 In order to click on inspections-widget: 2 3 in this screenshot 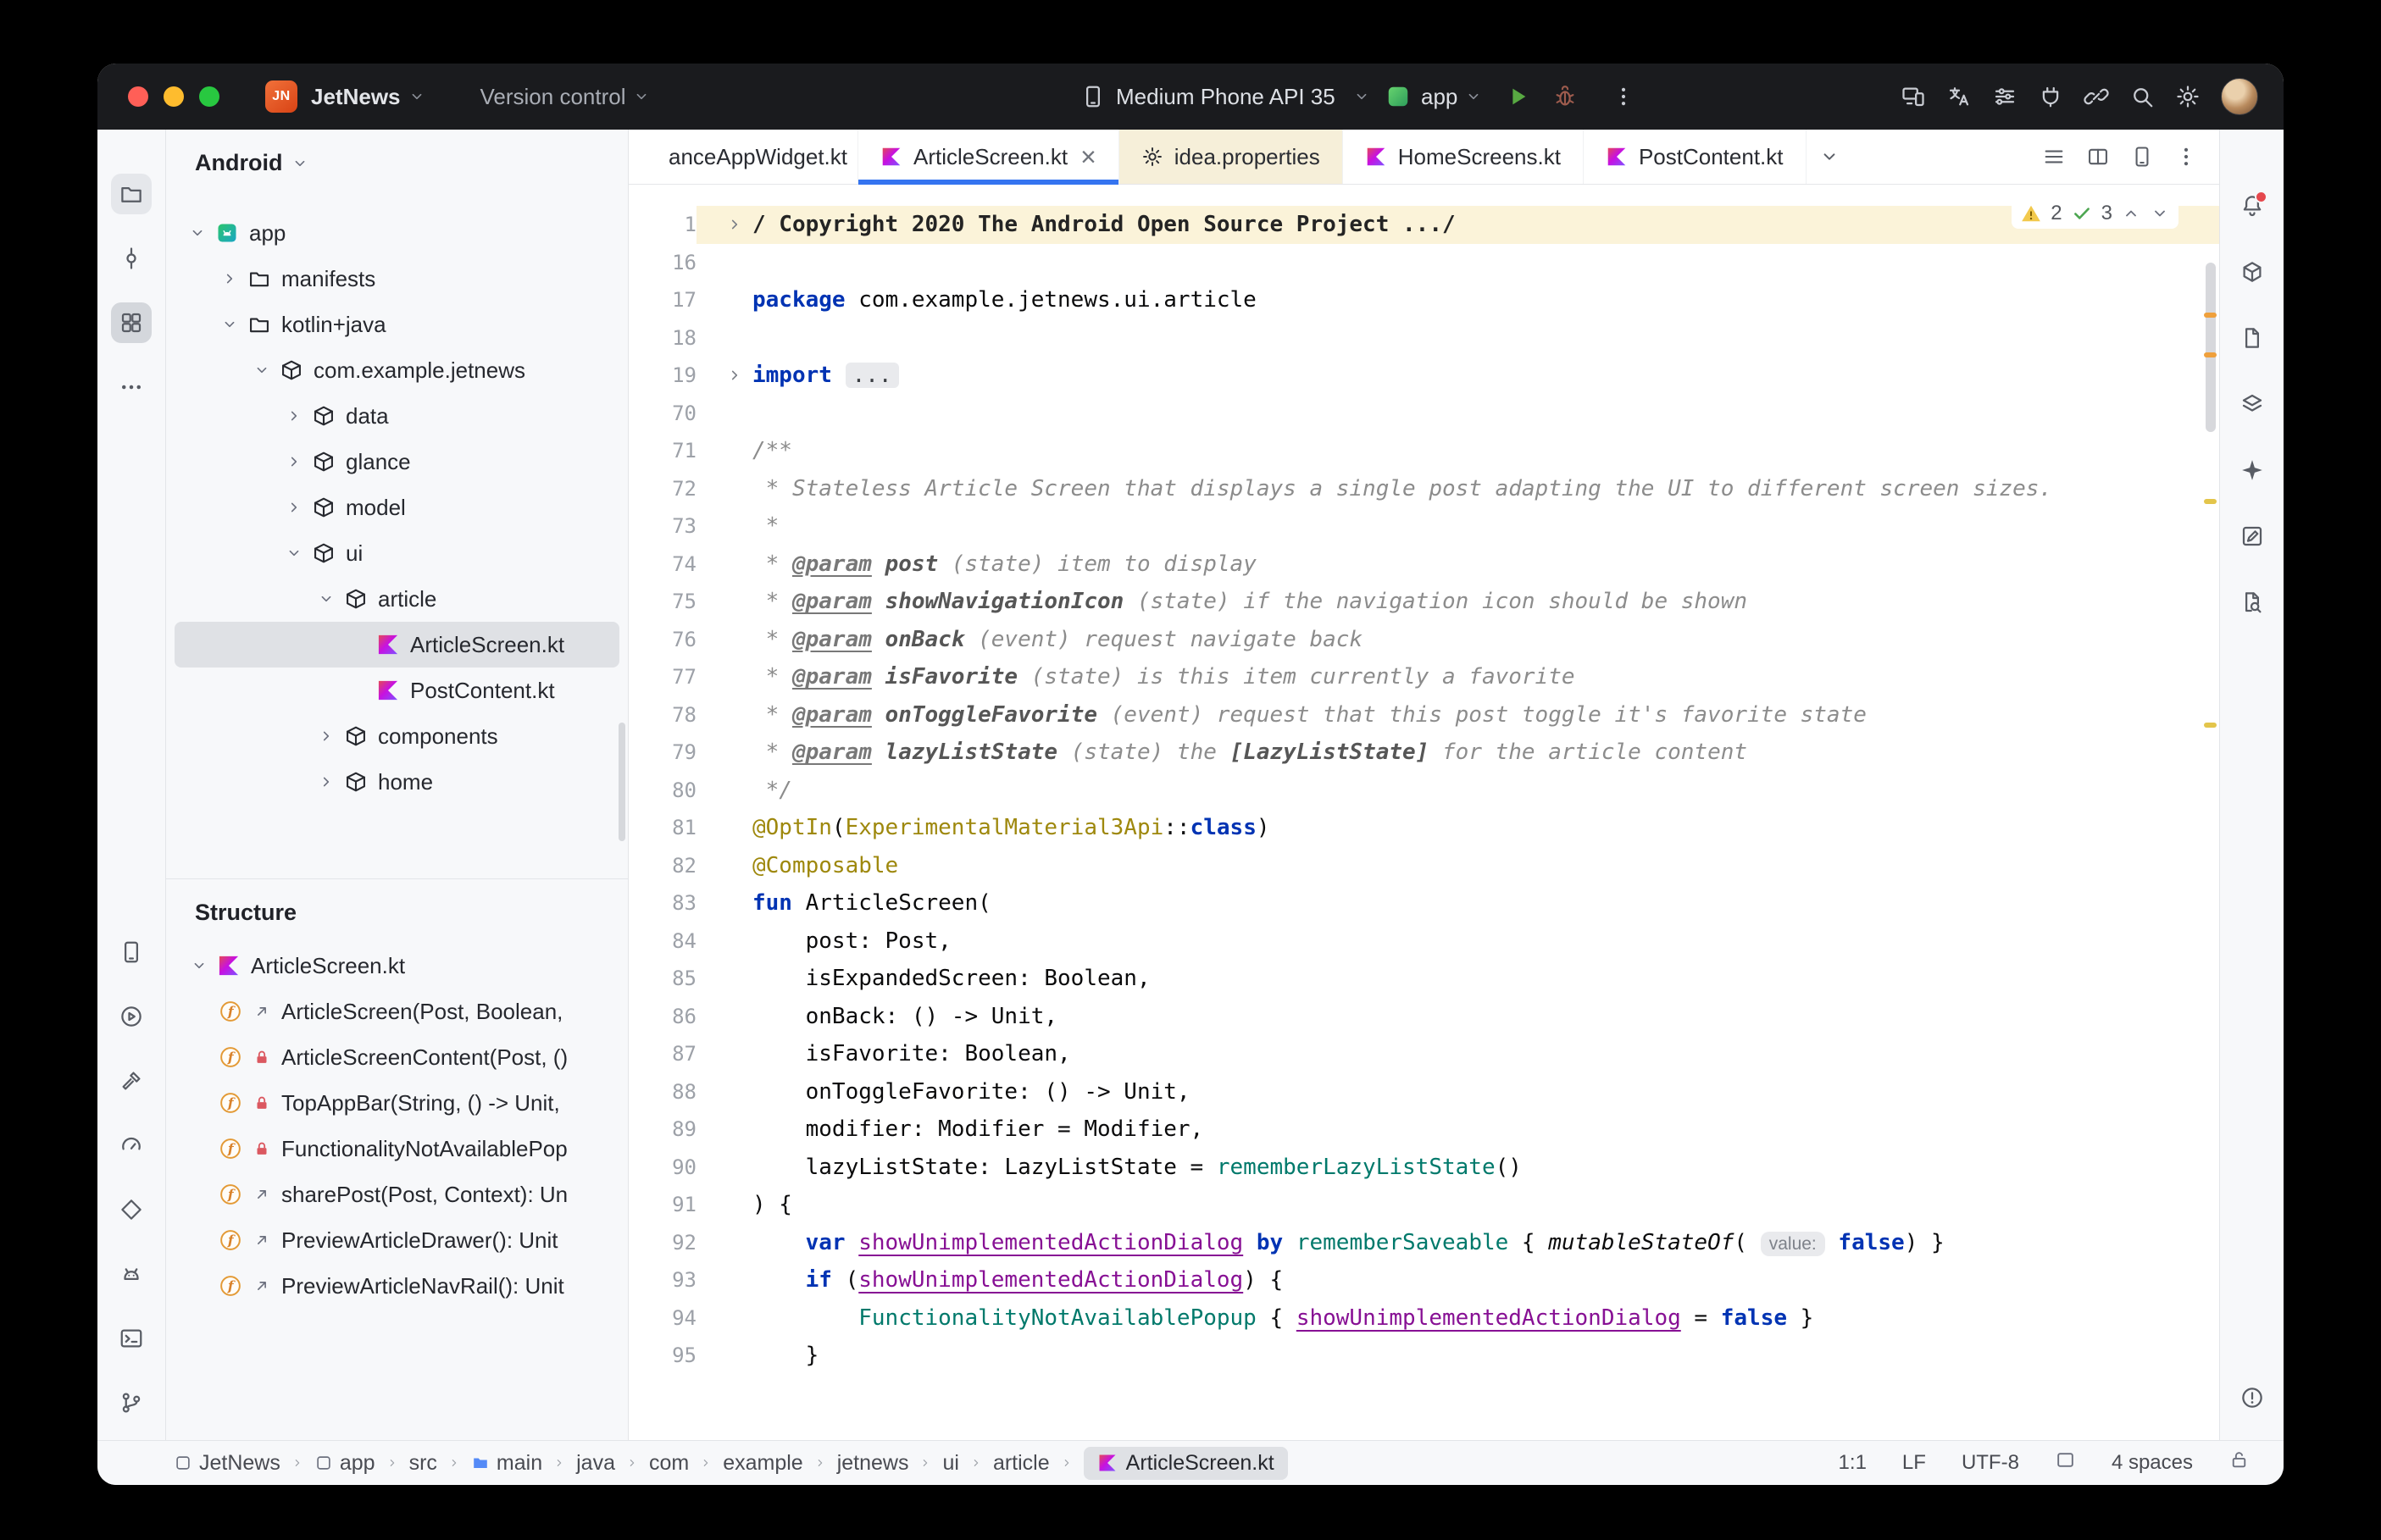, I will do `click(2095, 213)`.